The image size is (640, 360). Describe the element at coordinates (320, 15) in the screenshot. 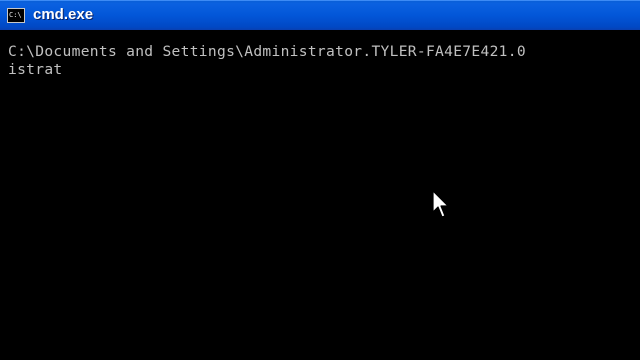

I see `title-bar: C:\ cmd.exe` at that location.